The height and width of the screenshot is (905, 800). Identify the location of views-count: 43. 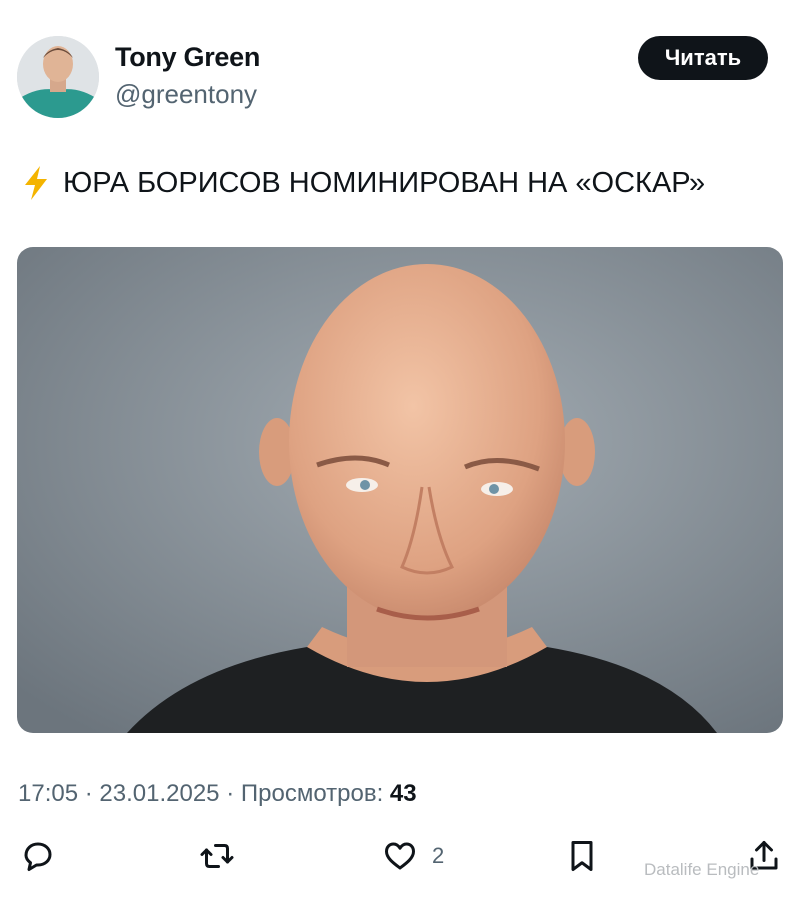
(403, 793).